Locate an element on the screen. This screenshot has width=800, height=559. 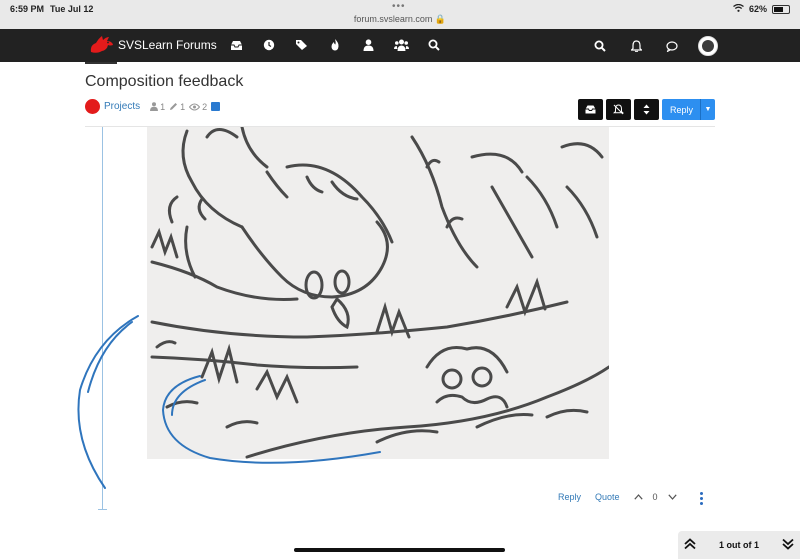
posts-stat: 1 is located at coordinates (177, 107).